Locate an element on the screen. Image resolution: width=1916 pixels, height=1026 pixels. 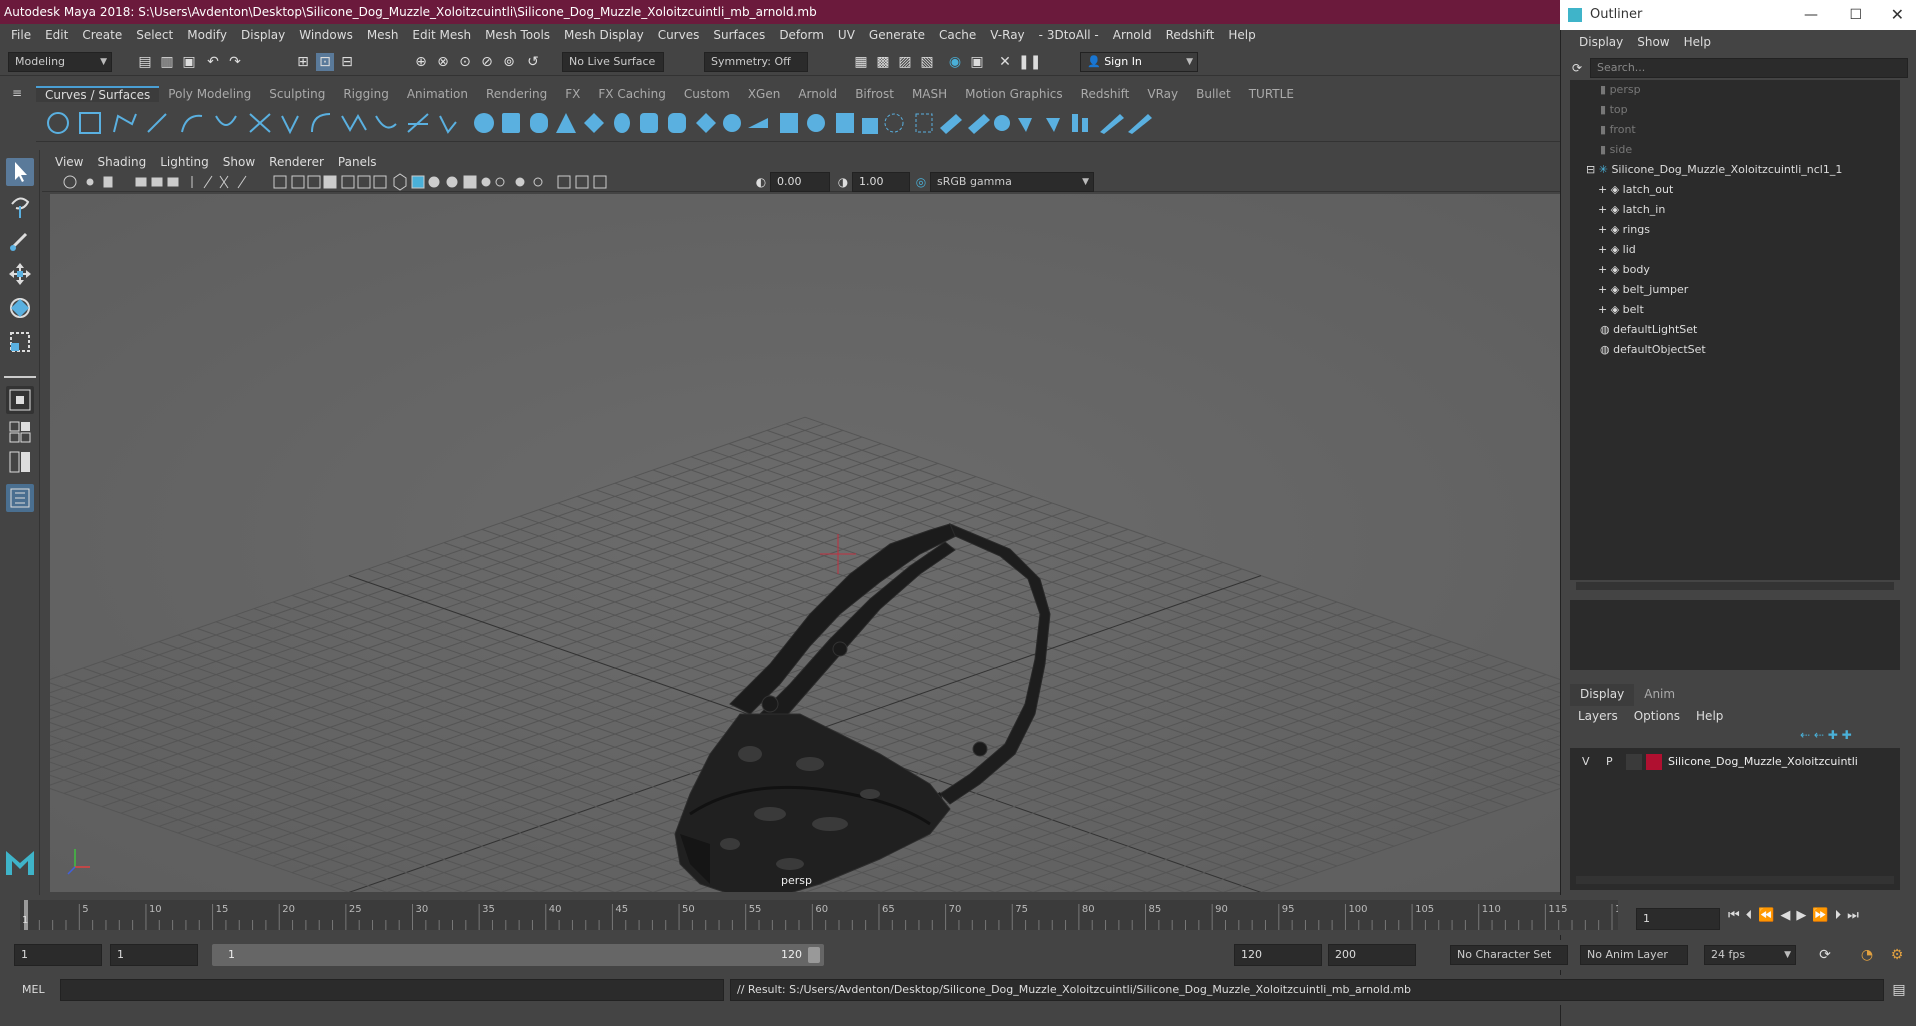
snap-point-icon: ⊙ is located at coordinates (465, 62).